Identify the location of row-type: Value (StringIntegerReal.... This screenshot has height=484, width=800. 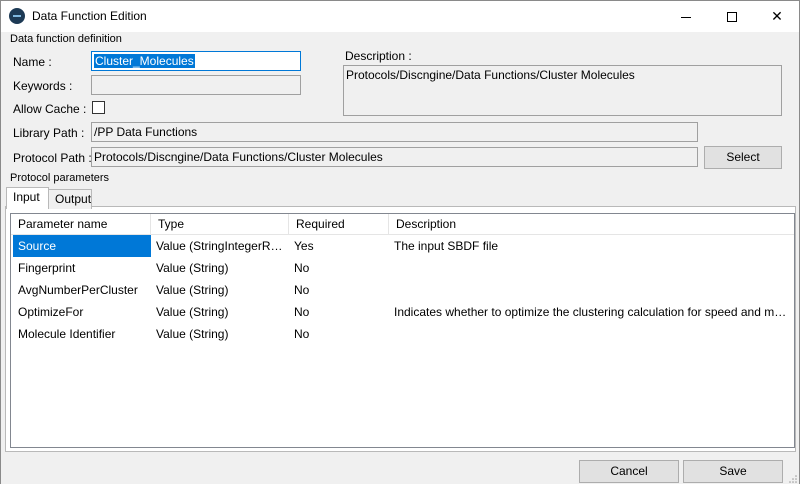
(222, 246).